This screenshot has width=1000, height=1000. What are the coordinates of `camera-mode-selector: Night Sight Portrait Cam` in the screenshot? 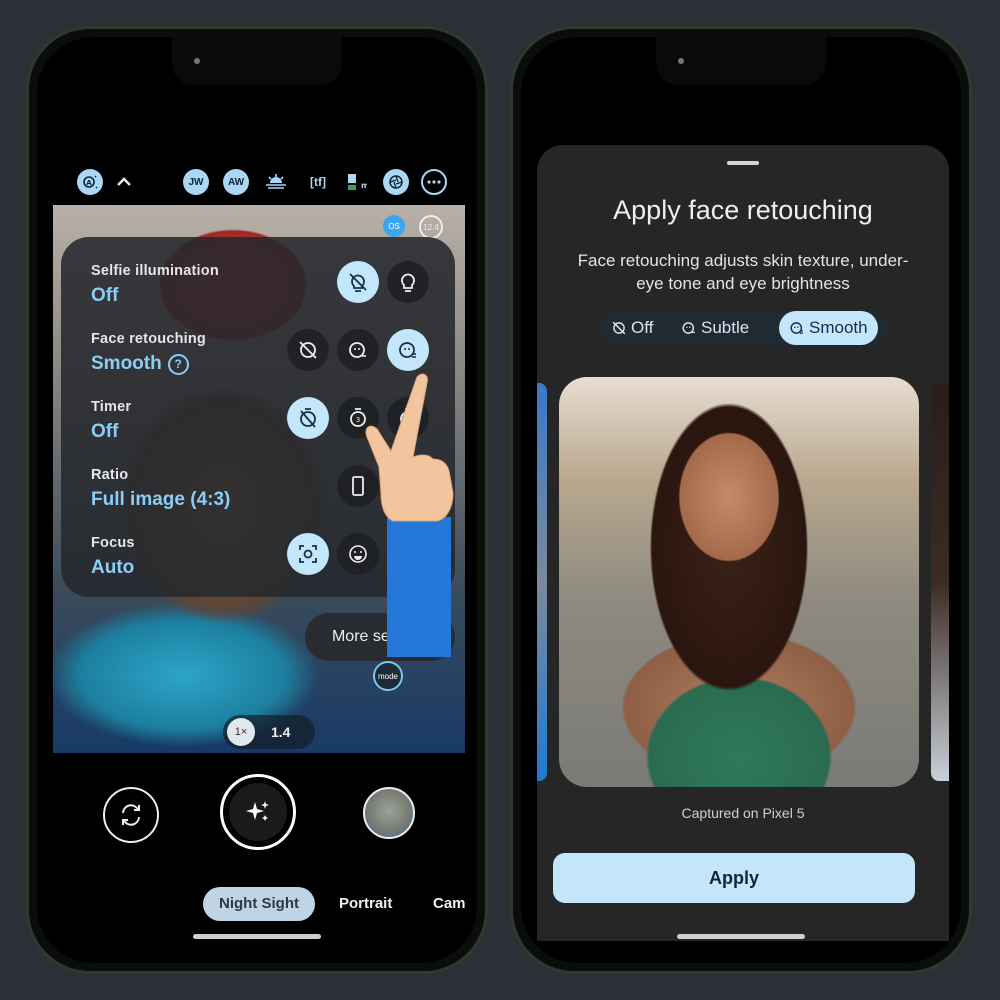 It's located at (257, 904).